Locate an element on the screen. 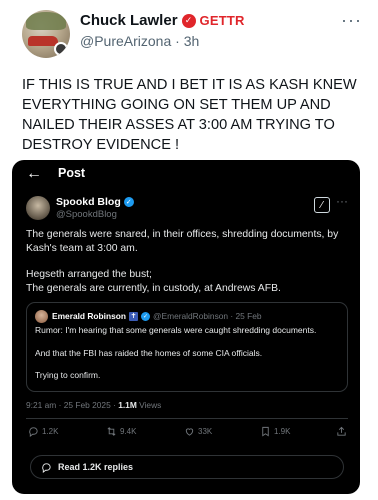 This screenshot has height=500, width=378. reply-button: 1.2K is located at coordinates (43, 431).